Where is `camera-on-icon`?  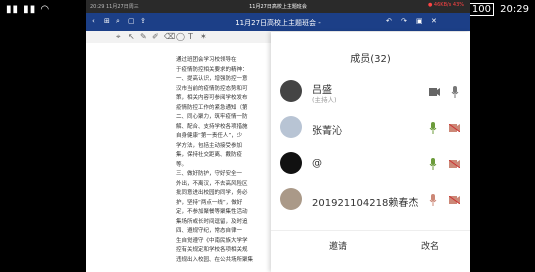 camera-on-icon is located at coordinates (434, 92).